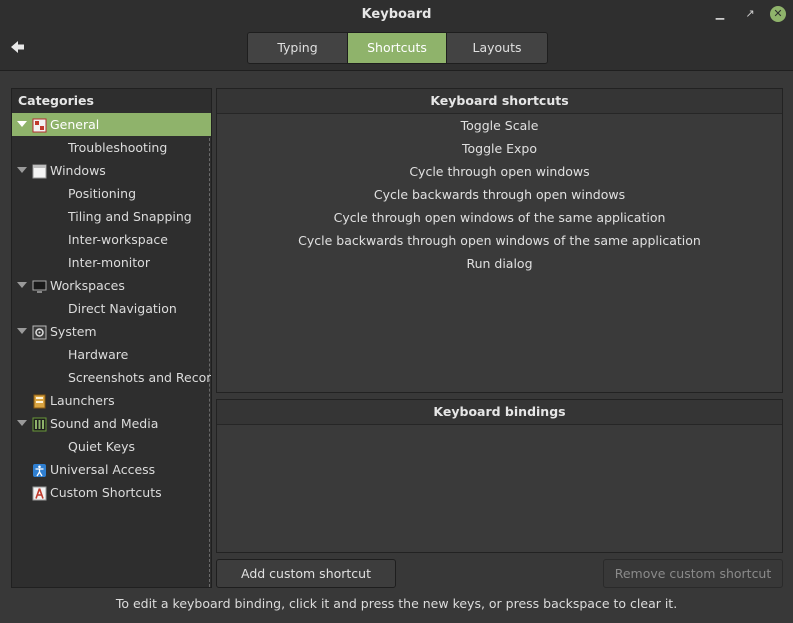 The height and width of the screenshot is (623, 793). I want to click on workspaces-icon, so click(39, 285).